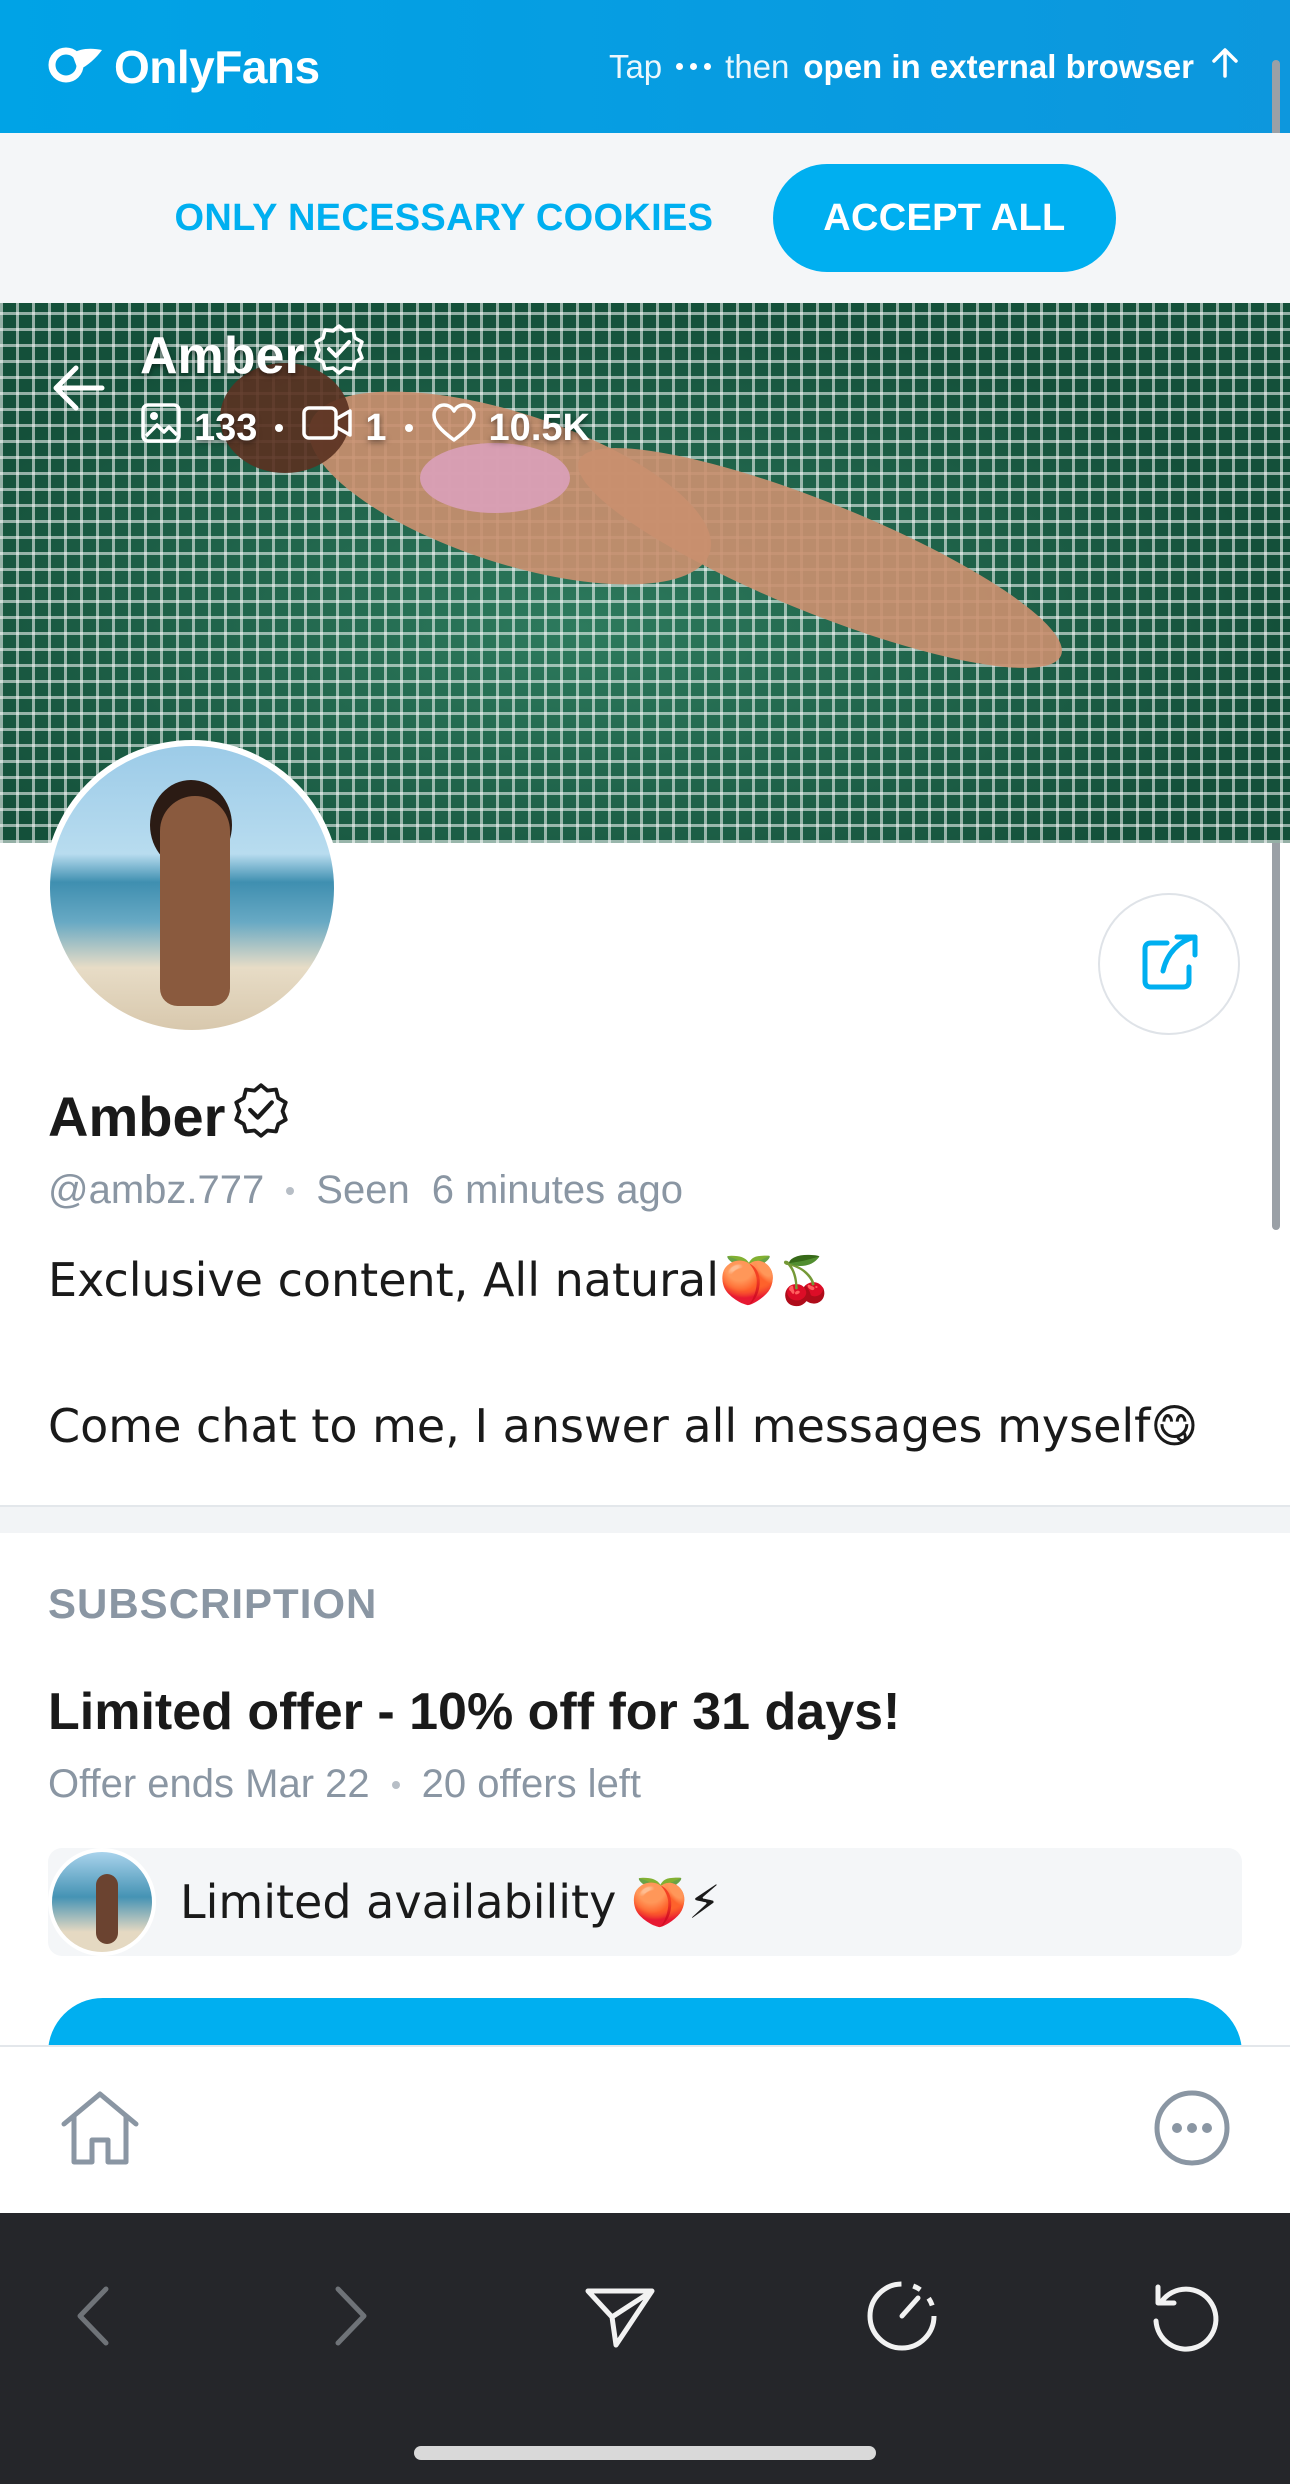  What do you see at coordinates (226, 427) in the screenshot?
I see `photos-count: 133` at bounding box center [226, 427].